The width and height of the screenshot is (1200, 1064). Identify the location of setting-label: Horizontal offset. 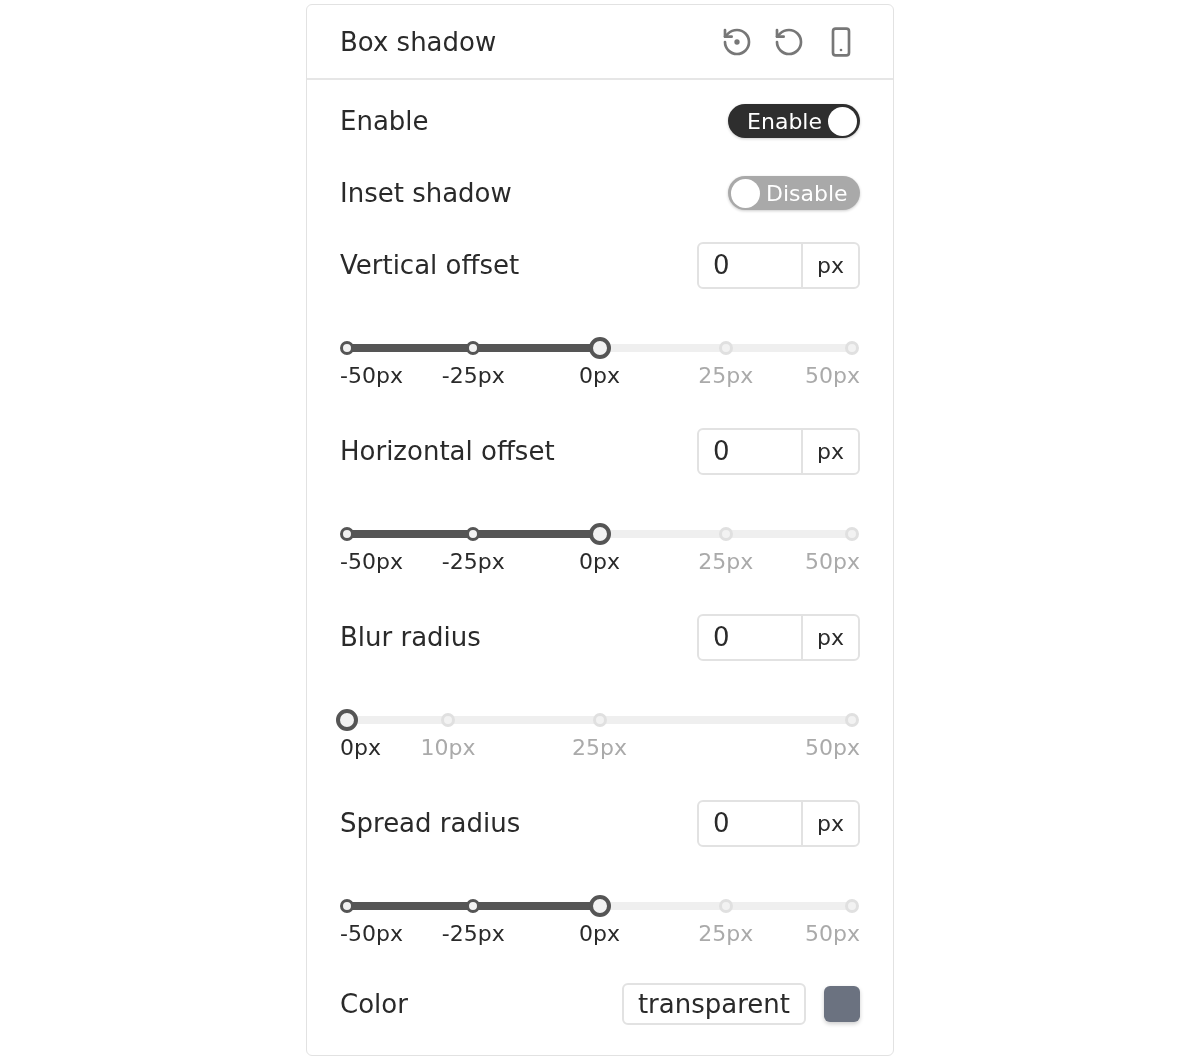
(447, 451).